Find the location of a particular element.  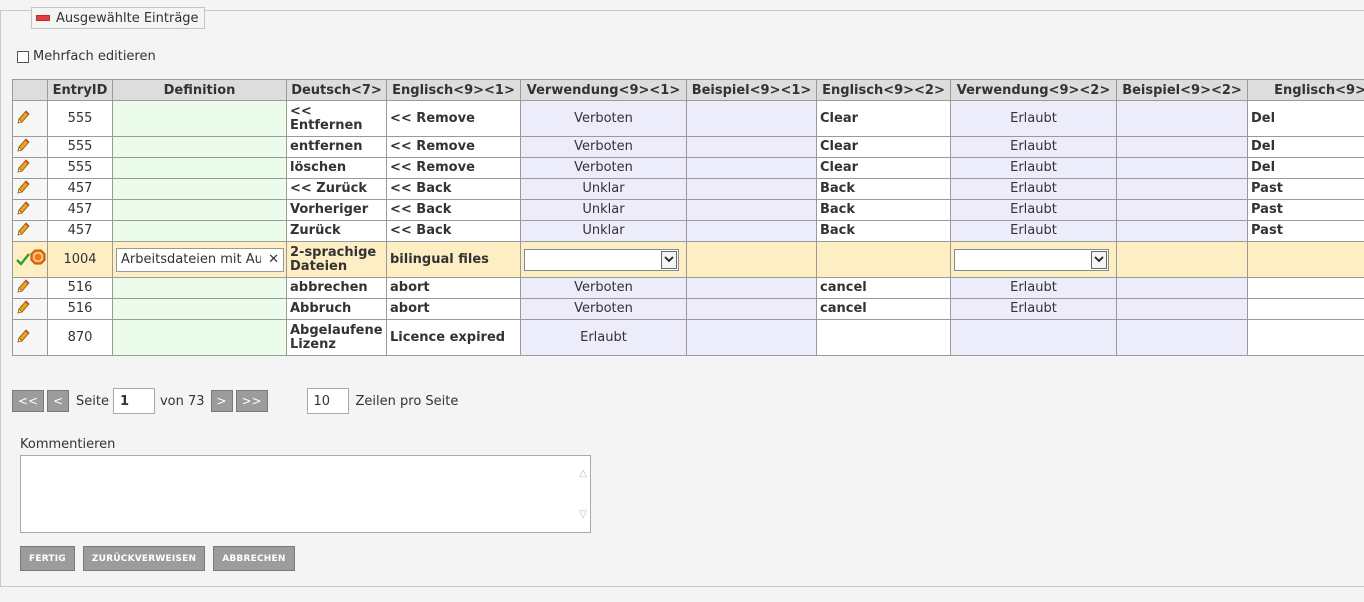

header-deutsch: Deutsch<7> is located at coordinates (336, 90).